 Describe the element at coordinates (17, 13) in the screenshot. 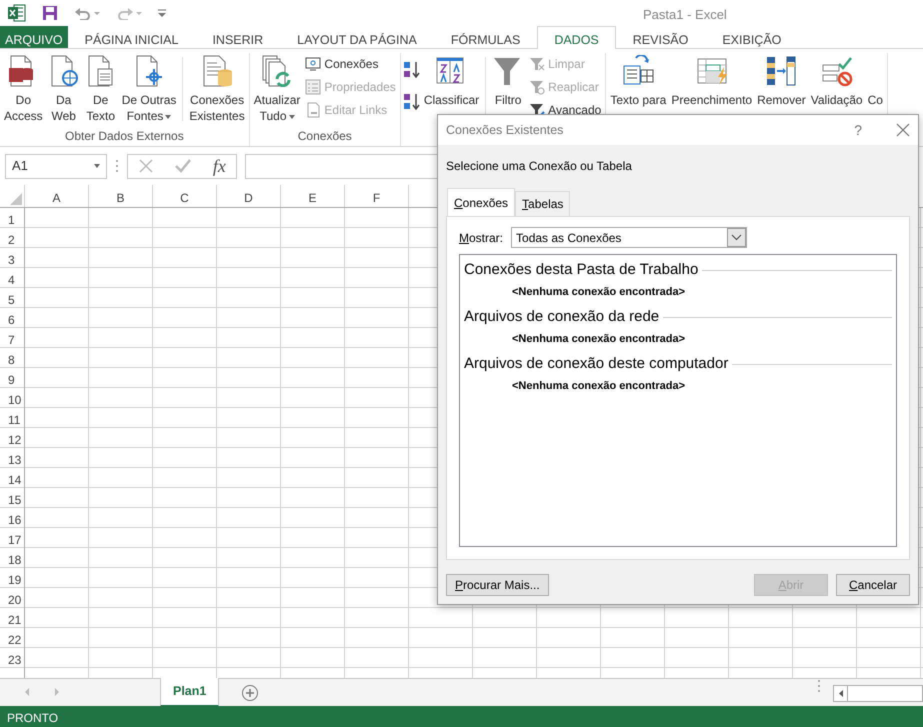

I see `spreadsheet-app-icon` at that location.